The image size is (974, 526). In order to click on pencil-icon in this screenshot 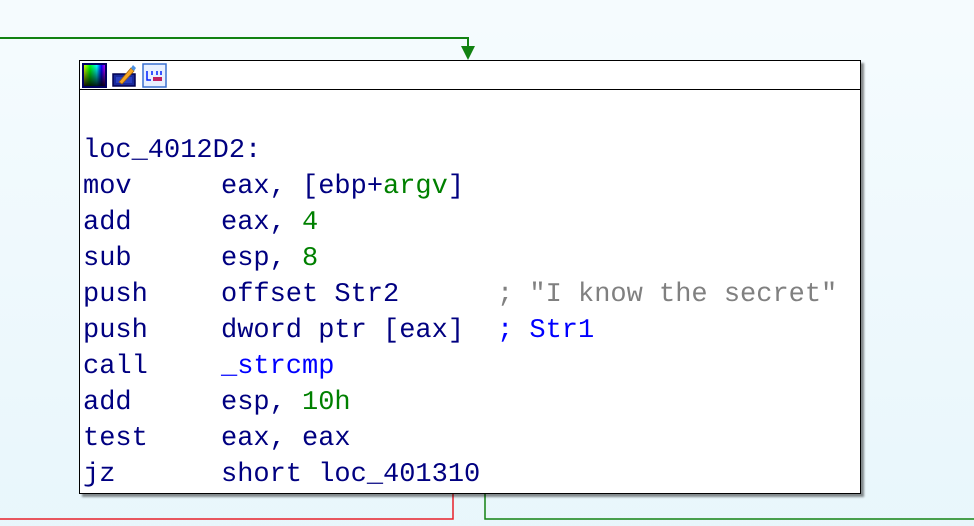, I will do `click(124, 75)`.